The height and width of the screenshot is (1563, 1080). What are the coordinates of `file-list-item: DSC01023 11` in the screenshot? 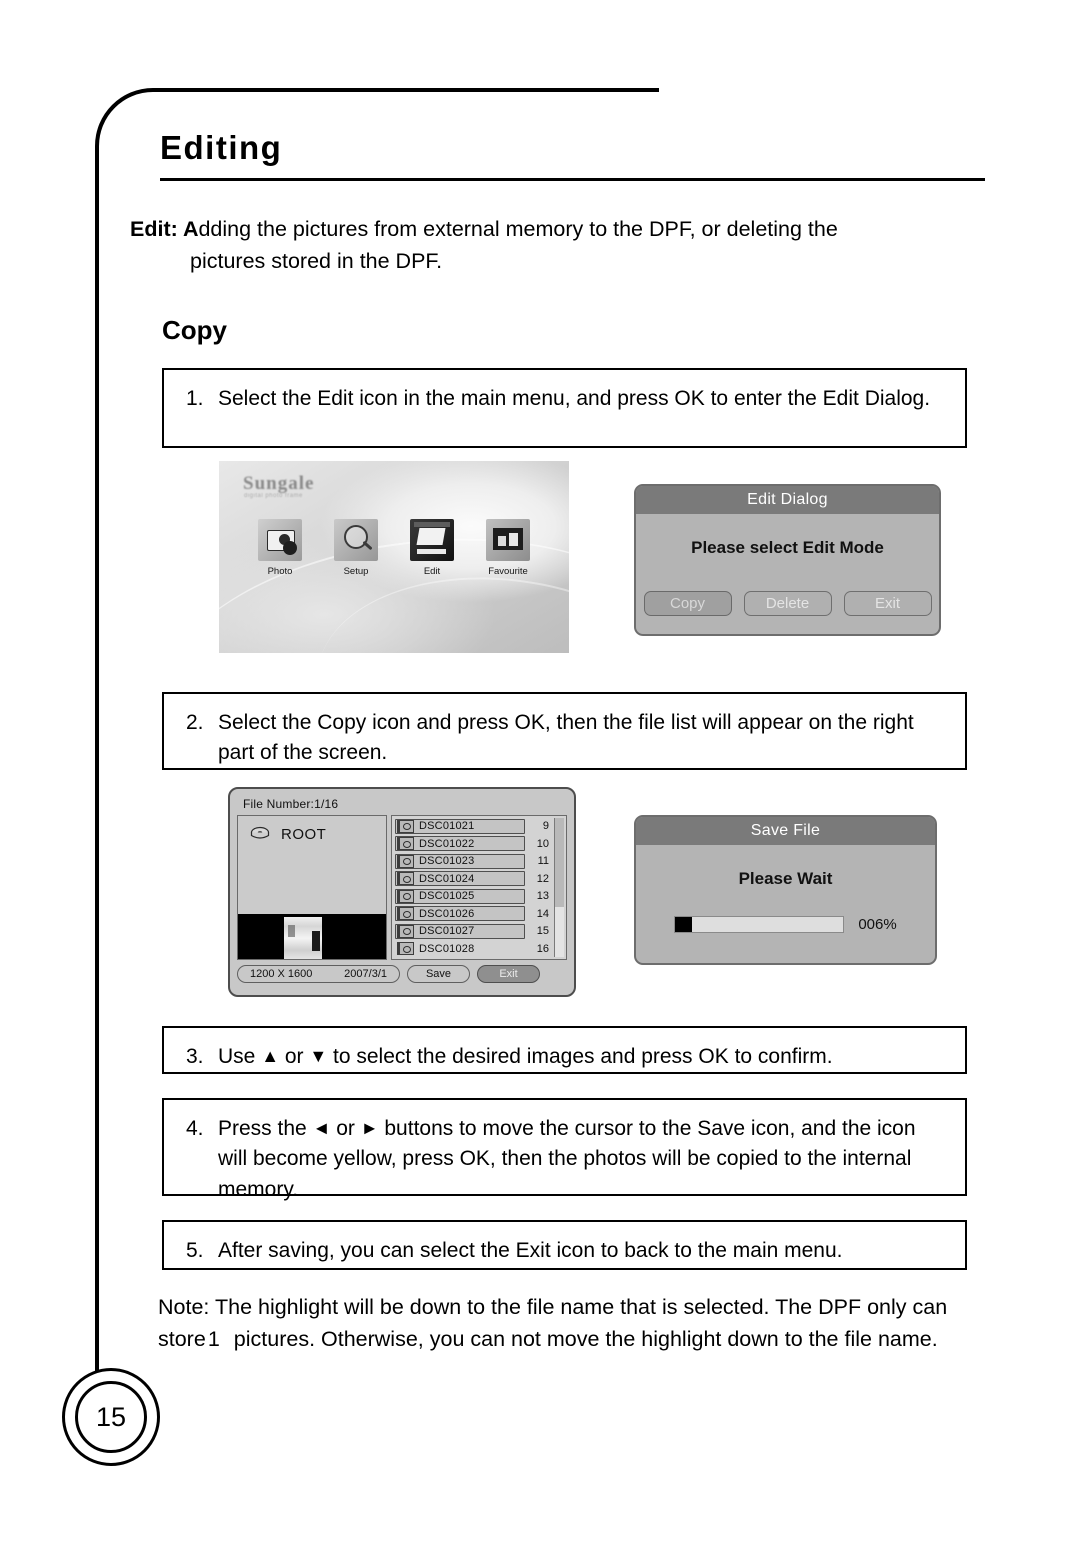 It's located at (473, 861).